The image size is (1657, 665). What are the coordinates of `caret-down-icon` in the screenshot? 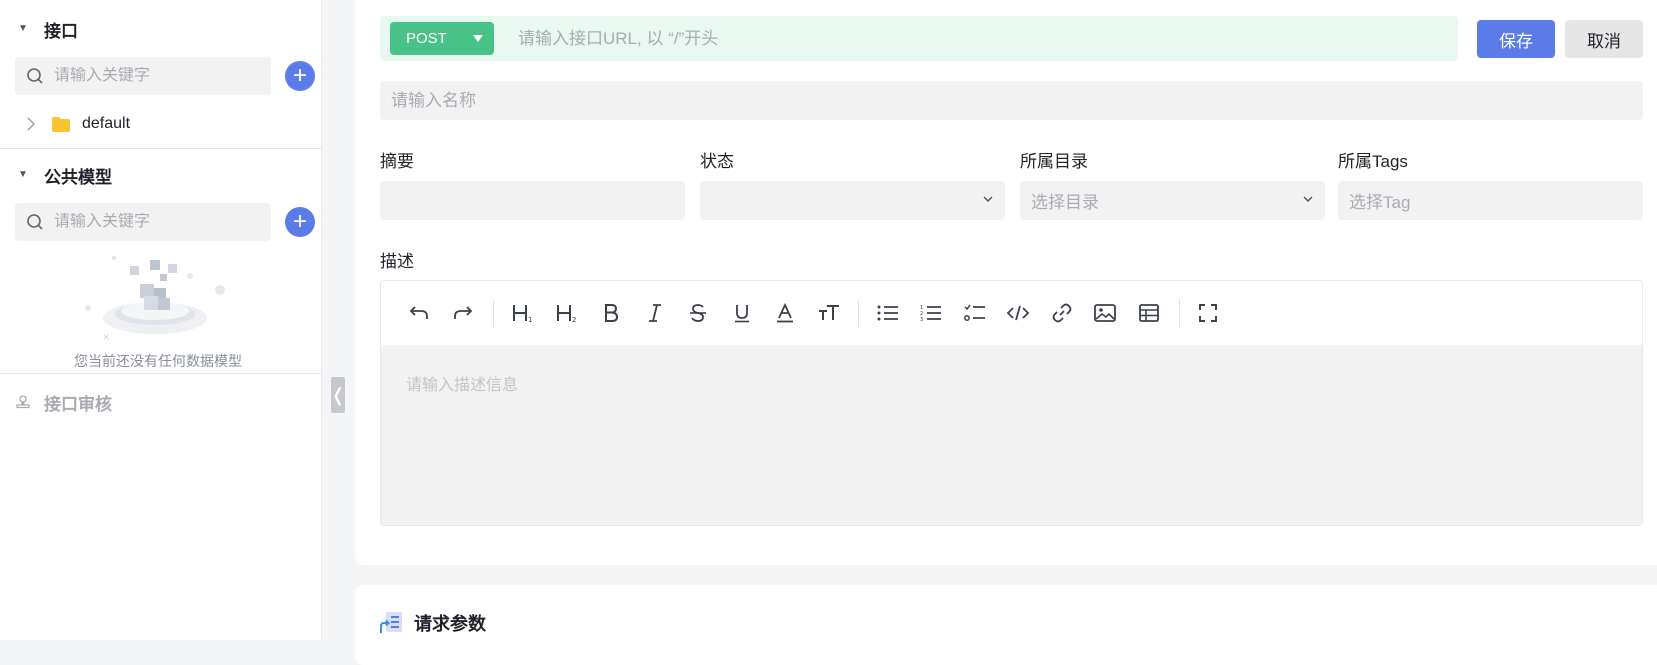 It's located at (477, 38).